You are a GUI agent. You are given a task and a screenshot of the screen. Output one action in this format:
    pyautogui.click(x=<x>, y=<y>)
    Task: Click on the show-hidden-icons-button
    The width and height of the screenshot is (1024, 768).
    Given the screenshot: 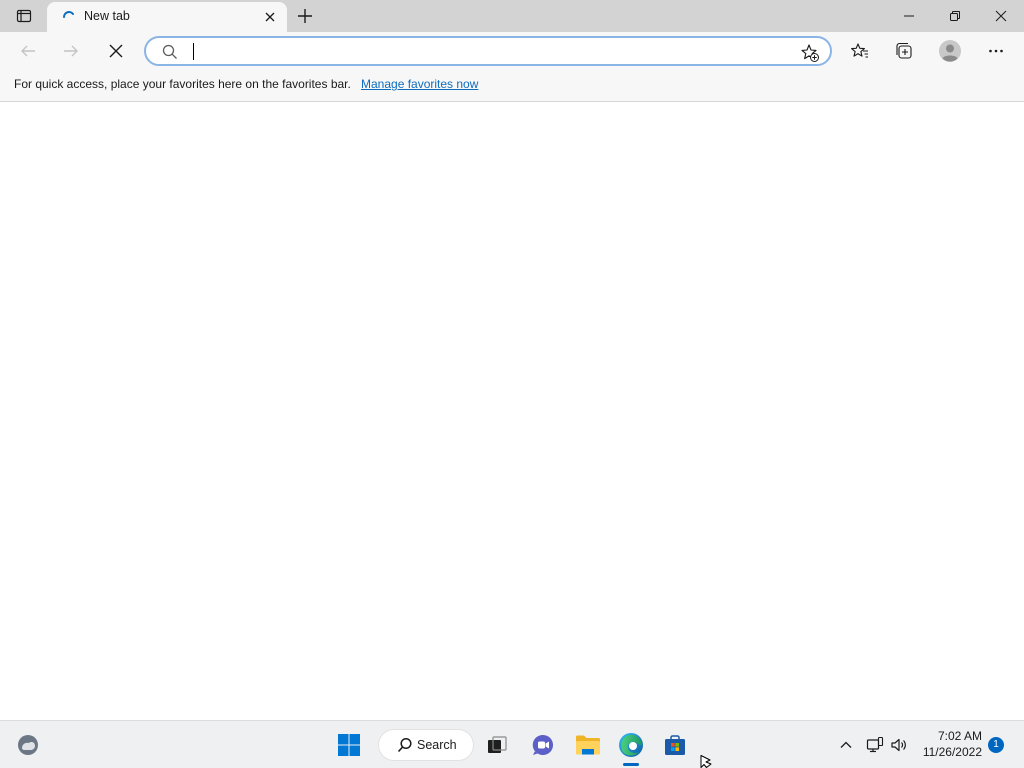 What is the action you would take?
    pyautogui.click(x=846, y=745)
    